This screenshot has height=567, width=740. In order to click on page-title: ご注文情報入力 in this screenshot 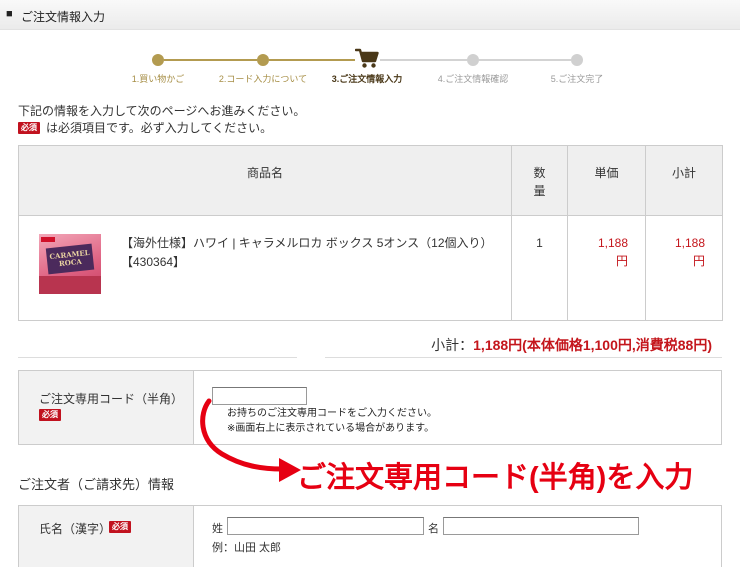, I will do `click(63, 17)`.